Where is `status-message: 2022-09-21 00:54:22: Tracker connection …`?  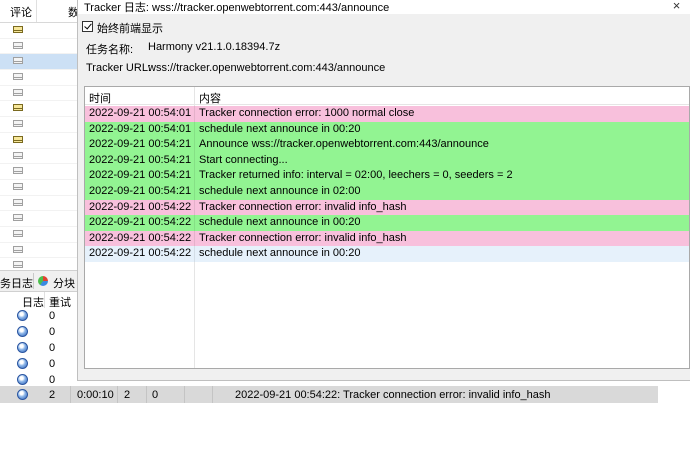 status-message: 2022-09-21 00:54:22: Tracker connection … is located at coordinates (393, 395).